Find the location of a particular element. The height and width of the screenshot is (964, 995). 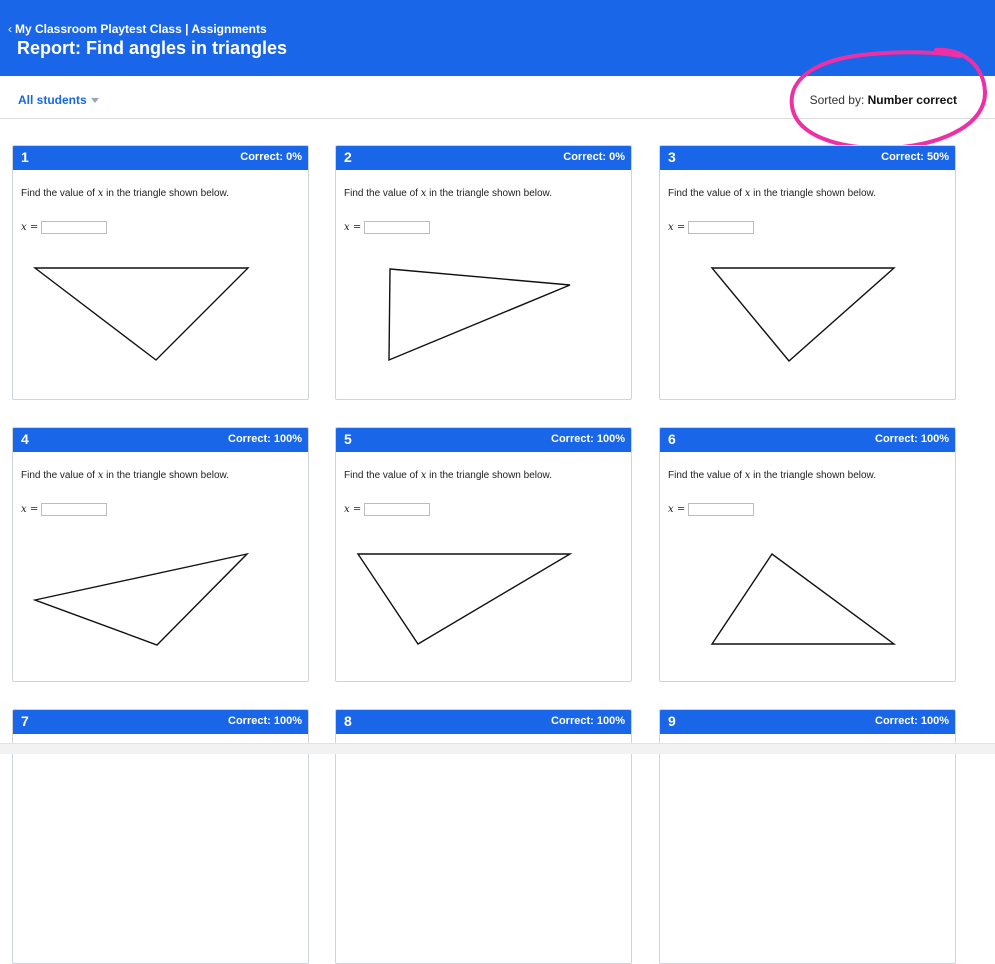

question-card-header: 9 Correct: 100% is located at coordinates (807, 722).